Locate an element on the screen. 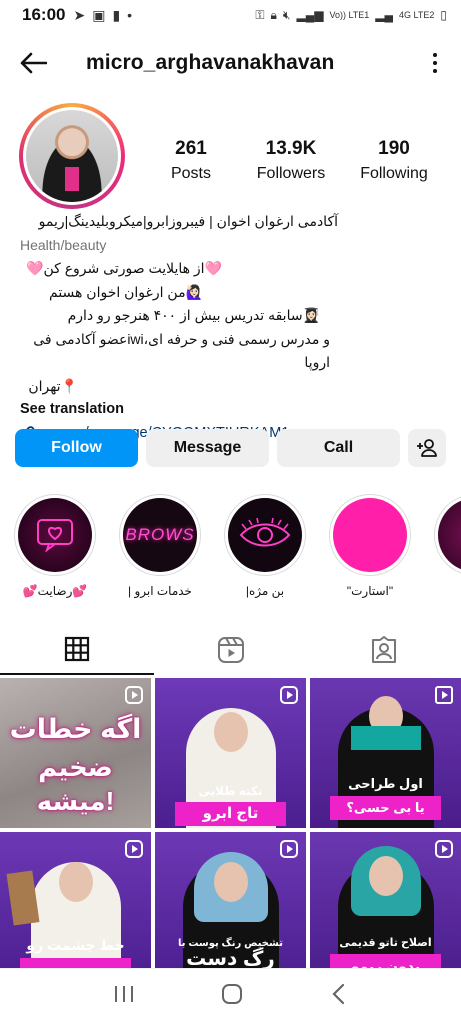 The height and width of the screenshot is (1024, 461). post-thumbnail: نکته طلایی تاج ابرو is located at coordinates (230, 753).